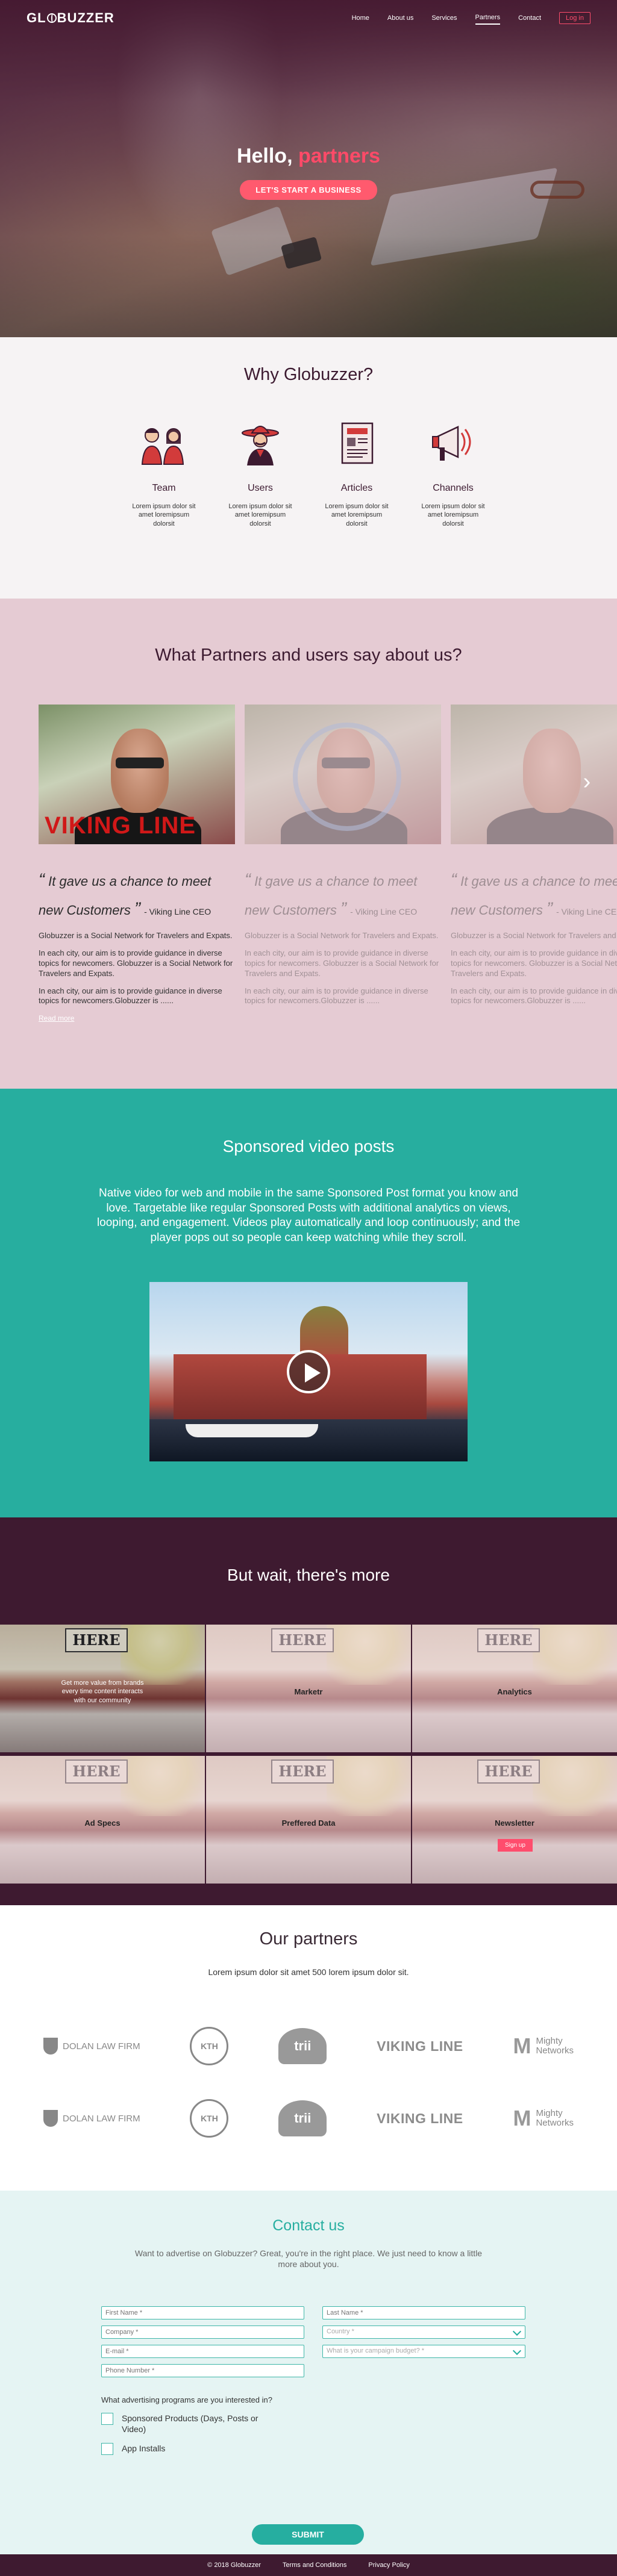 The width and height of the screenshot is (617, 2576). I want to click on signup-button: Sign up, so click(515, 1846).